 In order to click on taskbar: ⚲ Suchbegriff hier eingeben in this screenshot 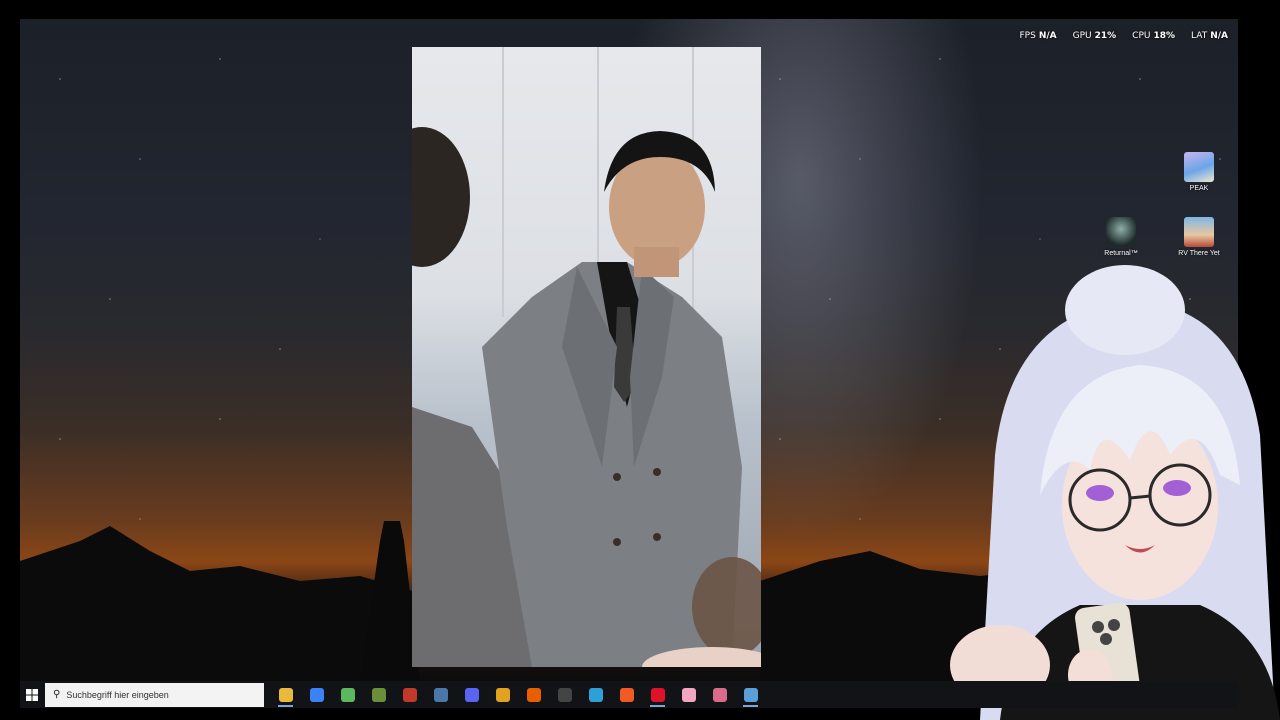, I will do `click(629, 694)`.